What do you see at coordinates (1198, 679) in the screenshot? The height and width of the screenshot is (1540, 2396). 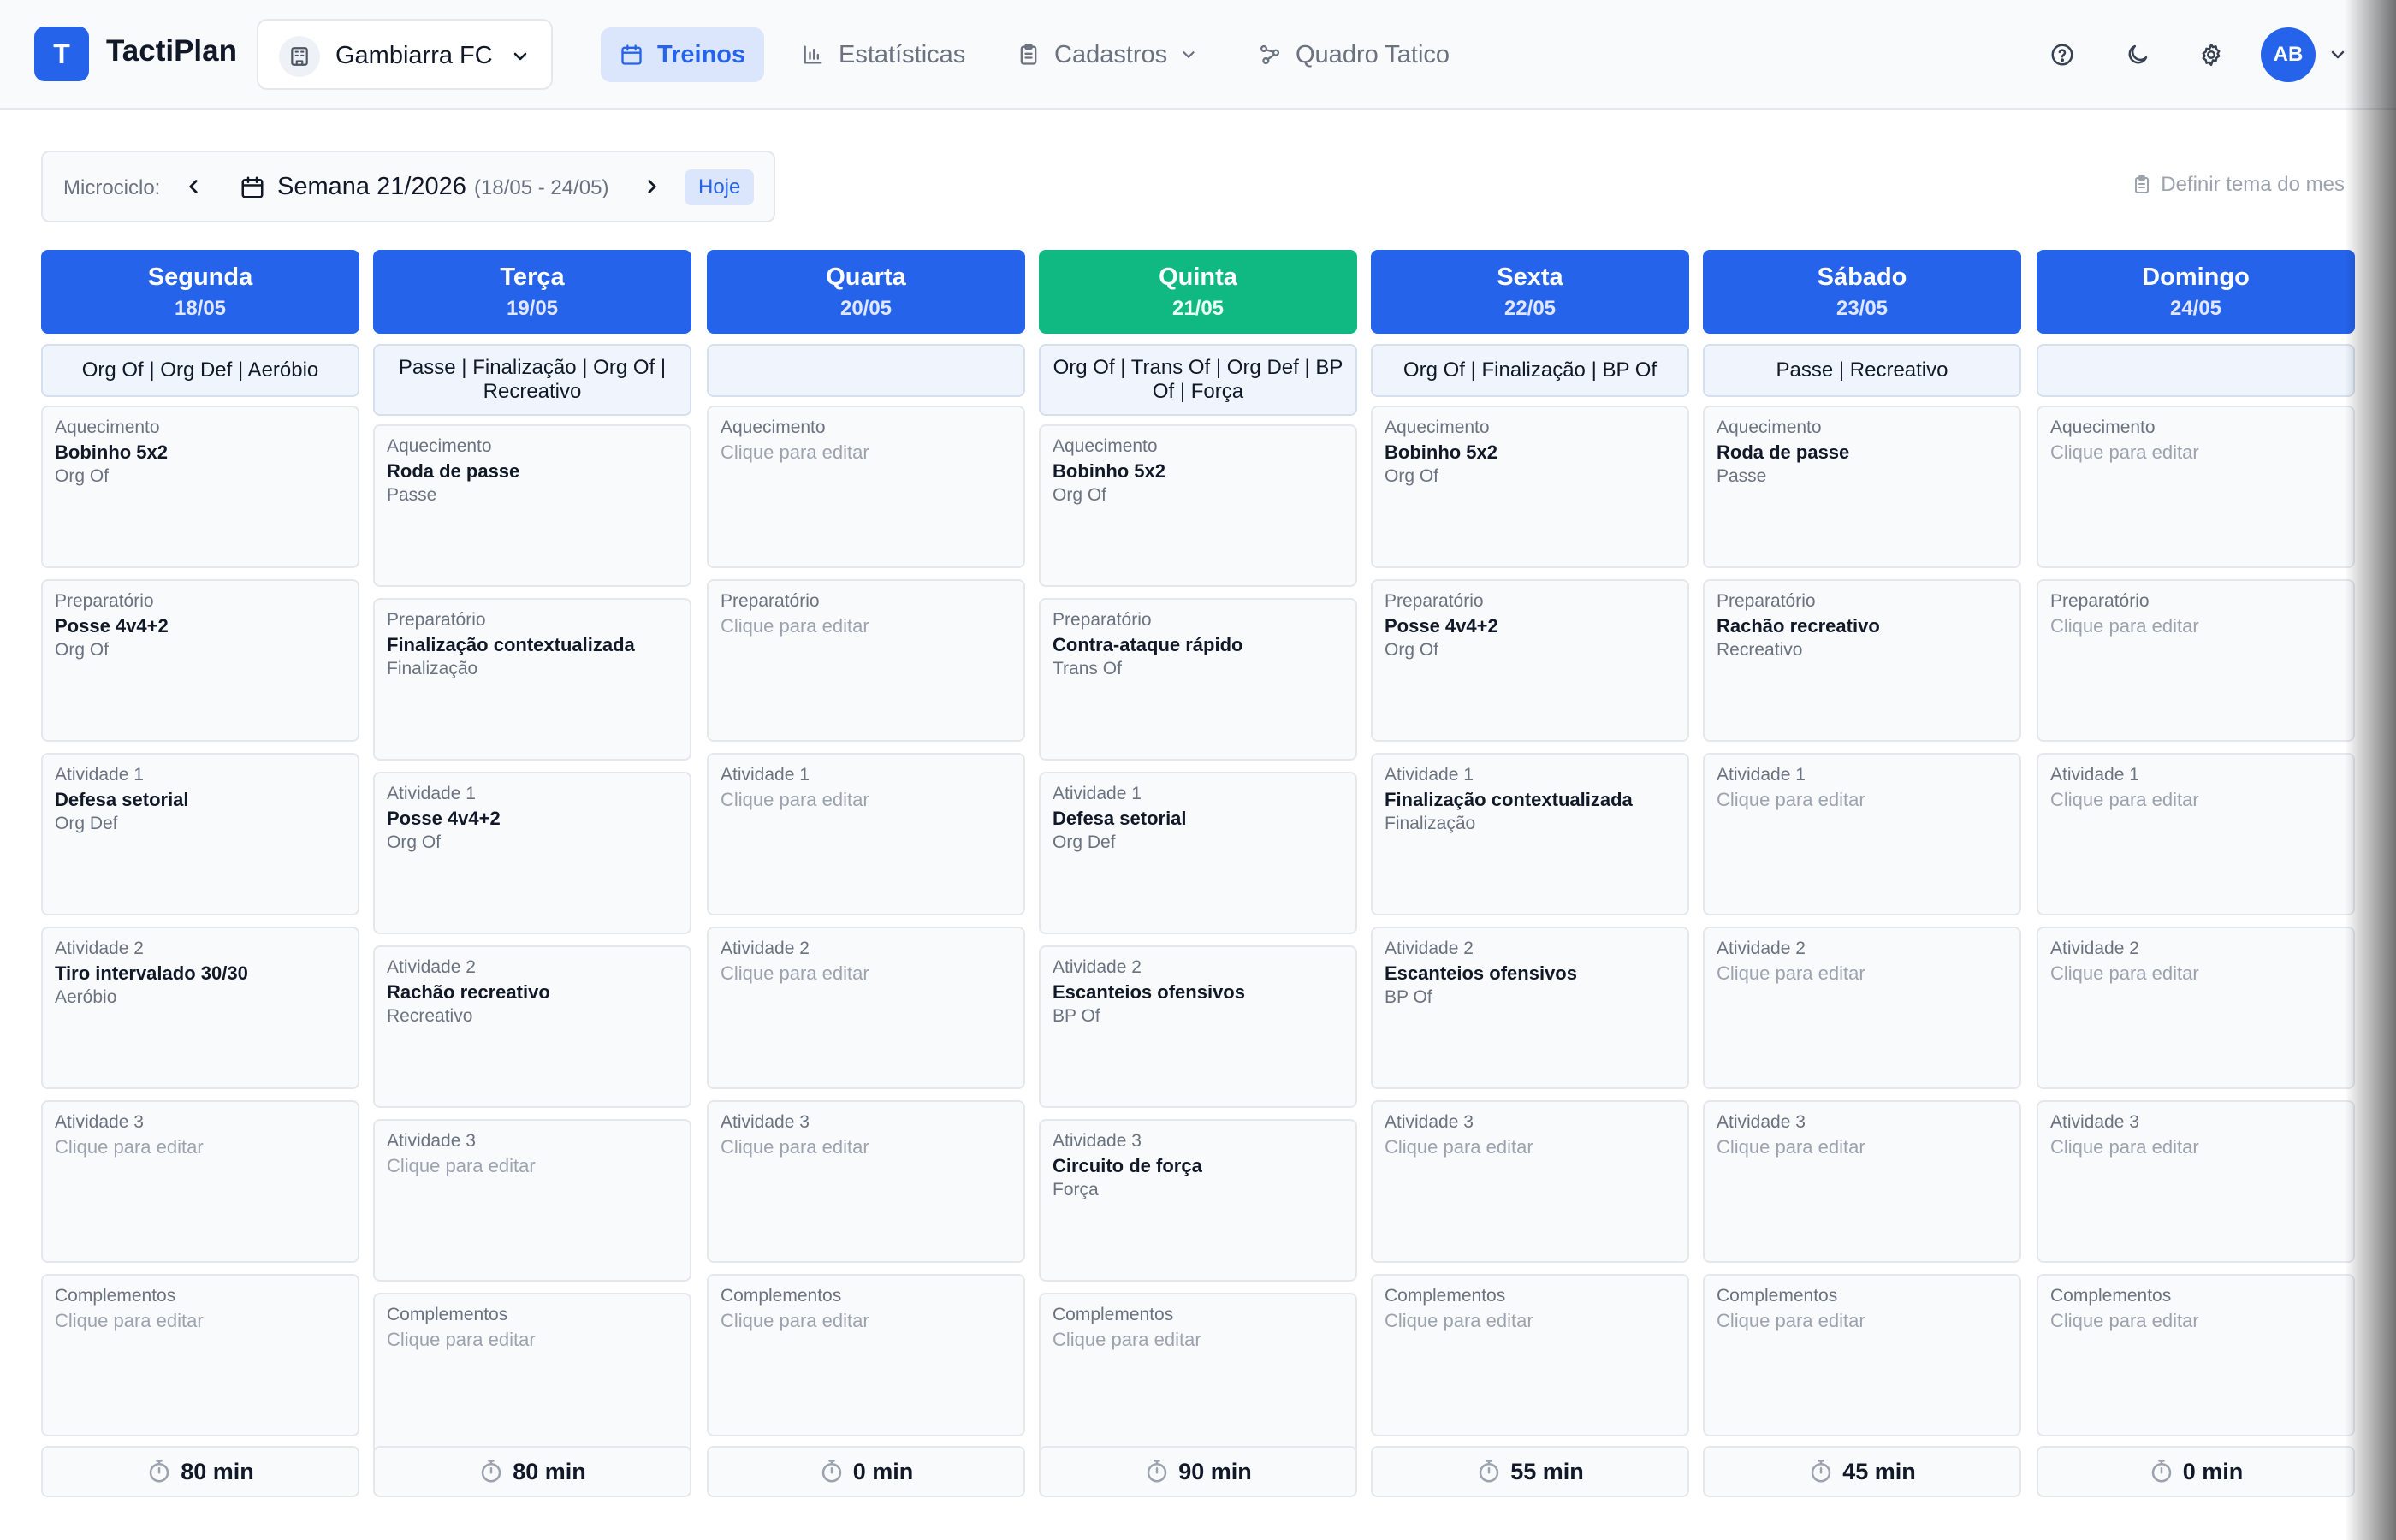 I see `activity-slot: Preparatório Contra-ataque rápido Trans Of` at bounding box center [1198, 679].